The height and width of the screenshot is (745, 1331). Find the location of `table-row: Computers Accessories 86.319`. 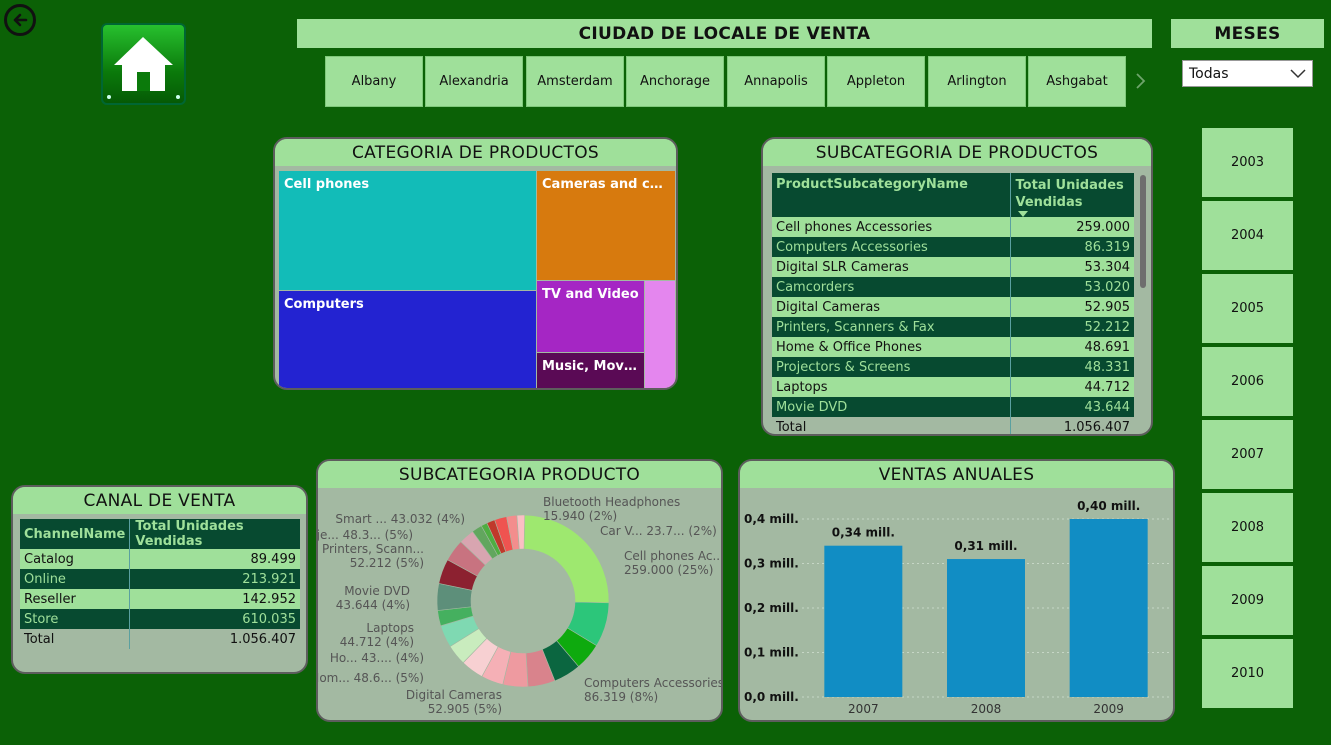

table-row: Computers Accessories 86.319 is located at coordinates (953, 247).